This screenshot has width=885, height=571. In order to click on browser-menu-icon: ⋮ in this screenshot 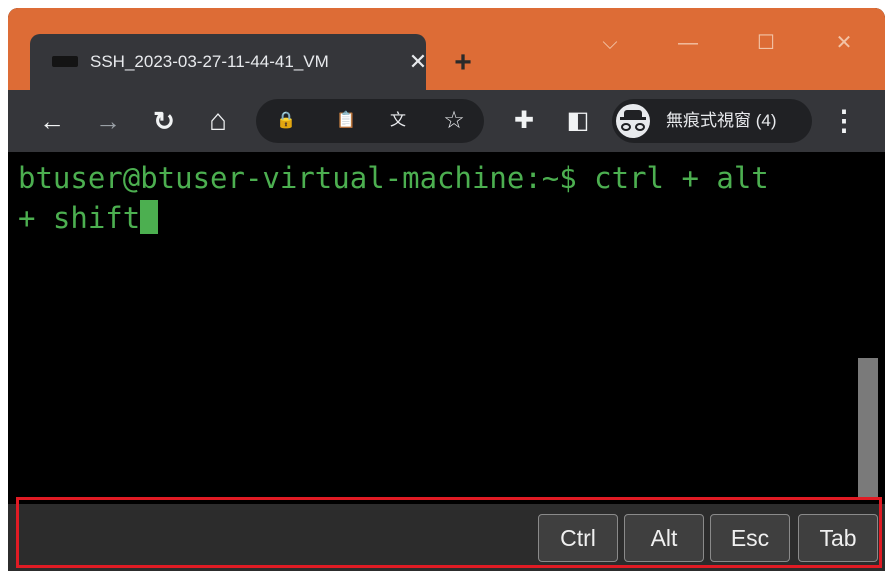, I will do `click(844, 121)`.